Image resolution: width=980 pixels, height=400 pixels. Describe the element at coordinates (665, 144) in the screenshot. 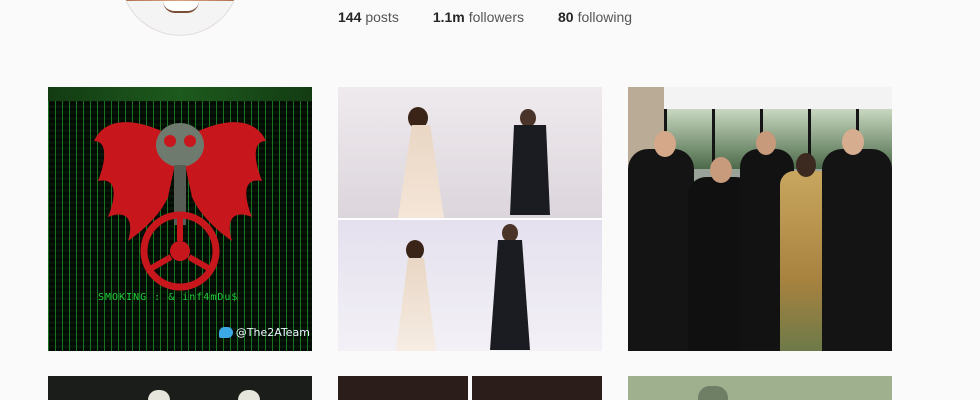

I see `person-1-head` at that location.